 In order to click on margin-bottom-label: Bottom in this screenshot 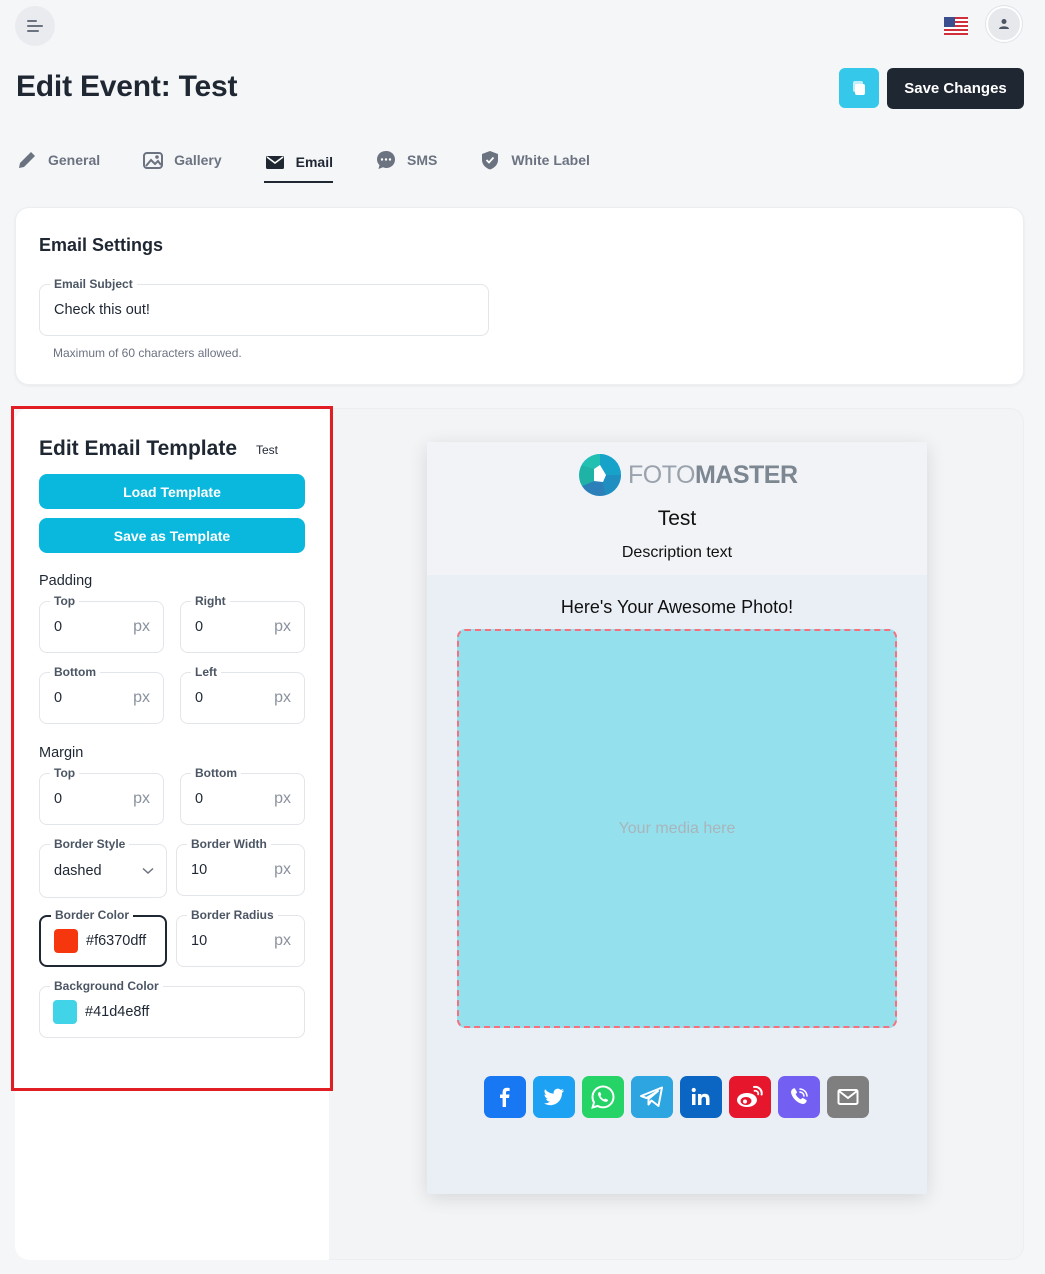, I will do `click(216, 773)`.